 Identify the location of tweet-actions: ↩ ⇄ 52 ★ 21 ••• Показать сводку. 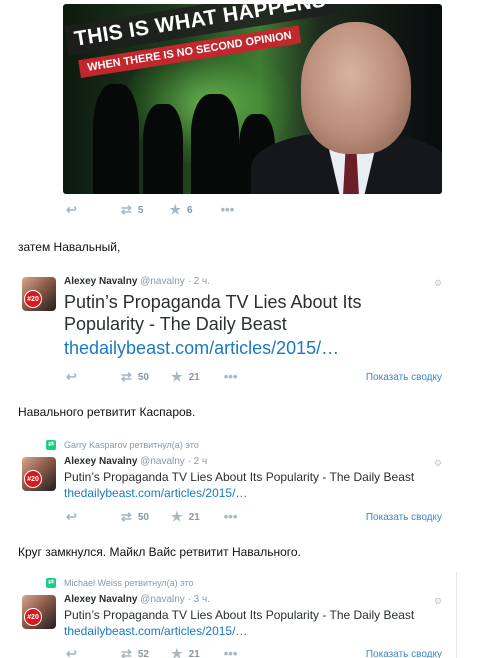
(254, 652).